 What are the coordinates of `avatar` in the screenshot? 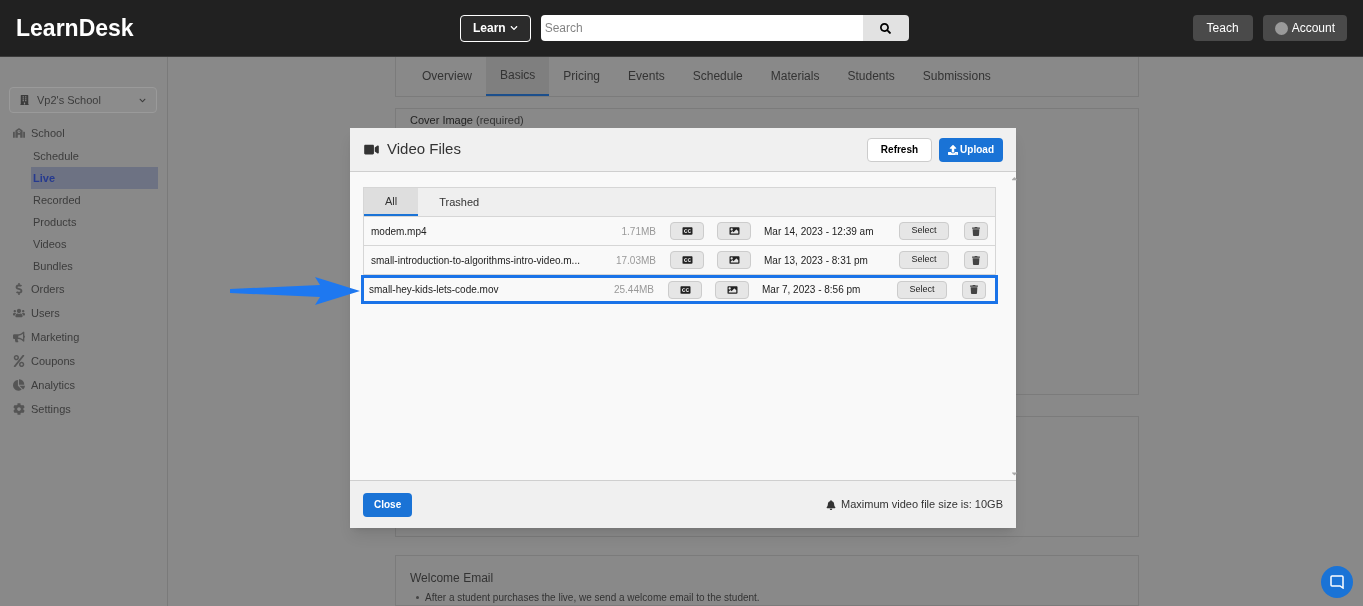 It's located at (1281, 28).